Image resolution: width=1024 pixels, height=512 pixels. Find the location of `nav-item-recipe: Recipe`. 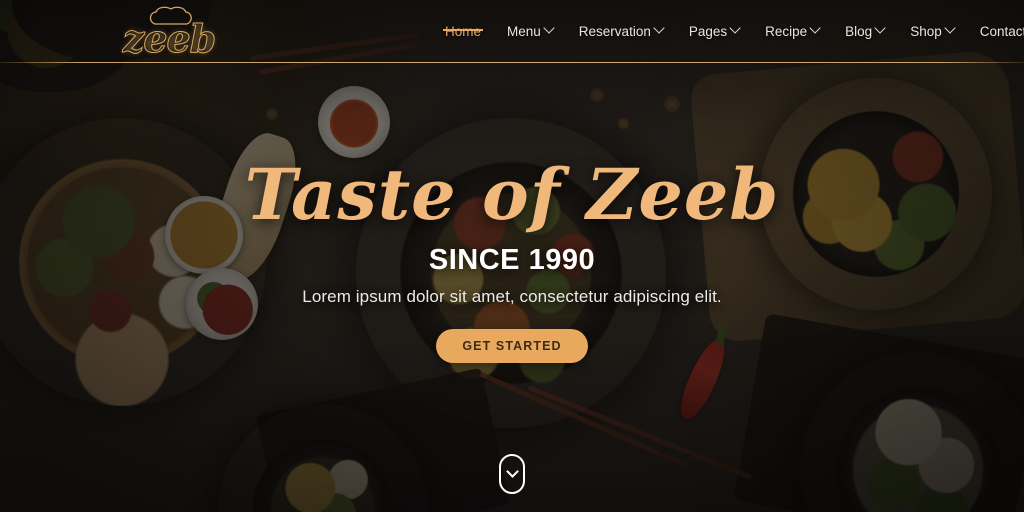

nav-item-recipe: Recipe is located at coordinates (792, 30).